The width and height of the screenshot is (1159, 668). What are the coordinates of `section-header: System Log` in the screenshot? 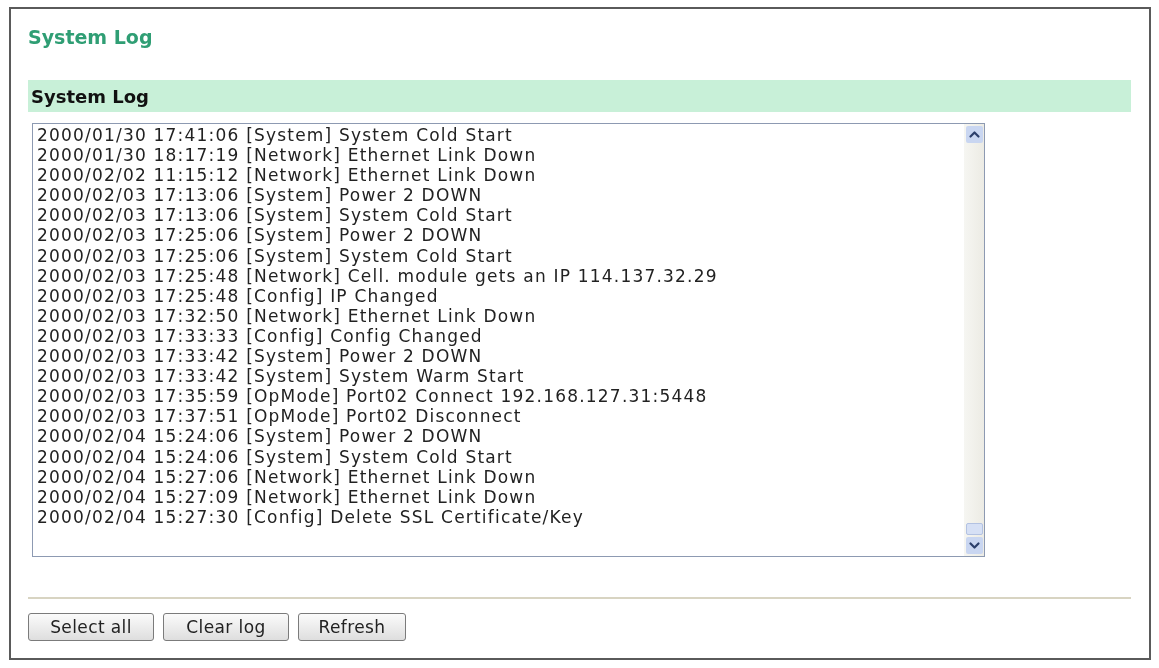 It's located at (579, 96).